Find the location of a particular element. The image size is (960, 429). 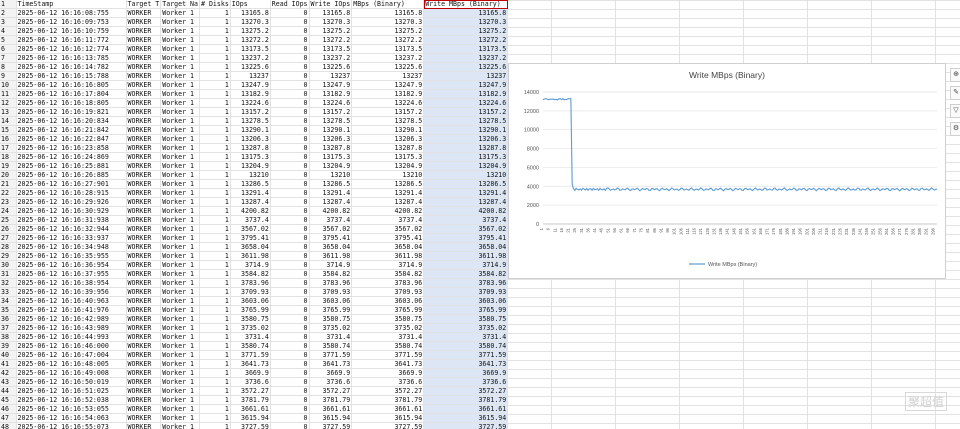

row-number: 17 is located at coordinates (8, 148).